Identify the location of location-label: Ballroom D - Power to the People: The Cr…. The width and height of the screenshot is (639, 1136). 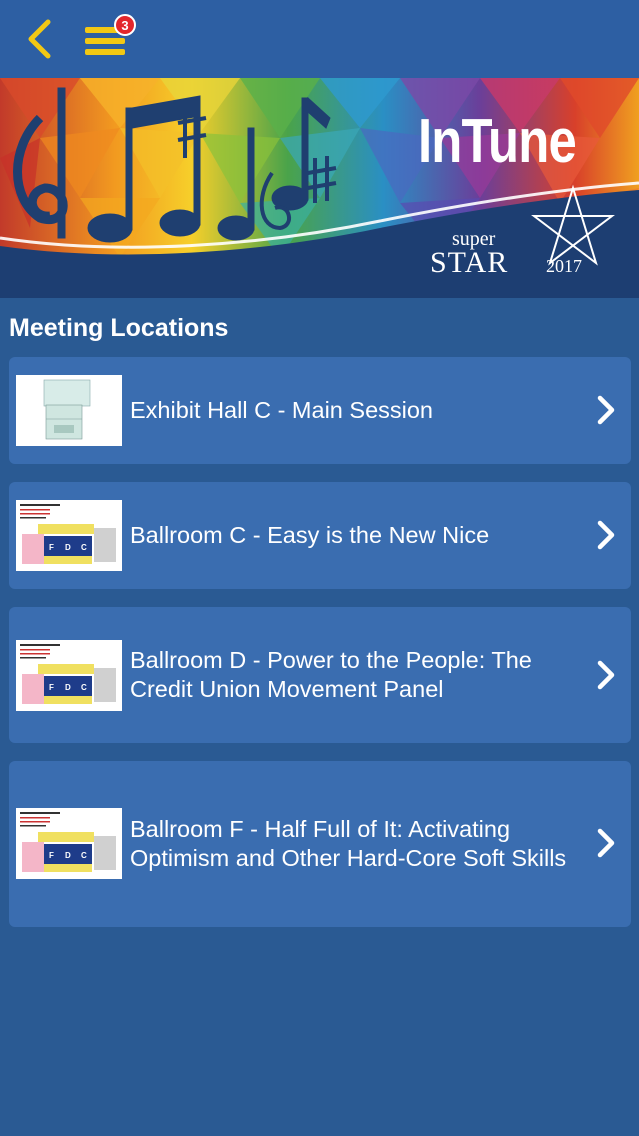
(331, 674).